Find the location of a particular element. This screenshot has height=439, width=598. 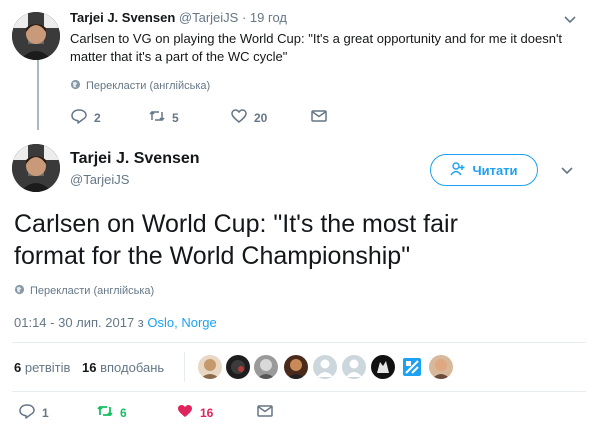

likes-label: вподобань is located at coordinates (132, 367).